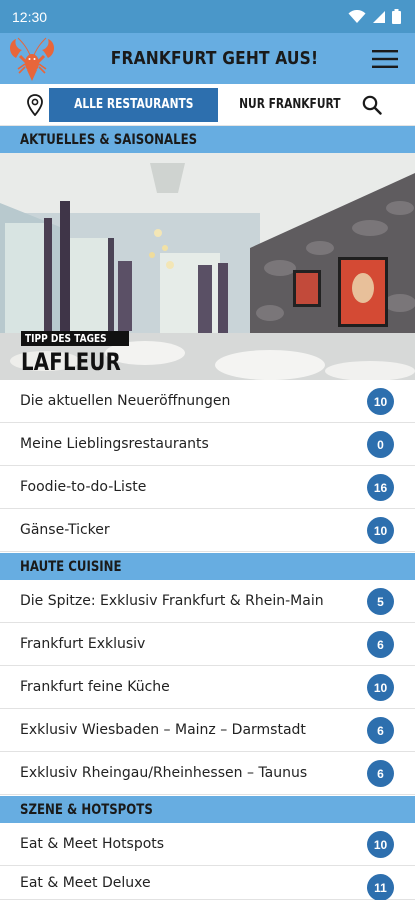  I want to click on list-item: Exklusiv Wiesbaden – Mainz – Darmstadt 6, so click(207, 730).